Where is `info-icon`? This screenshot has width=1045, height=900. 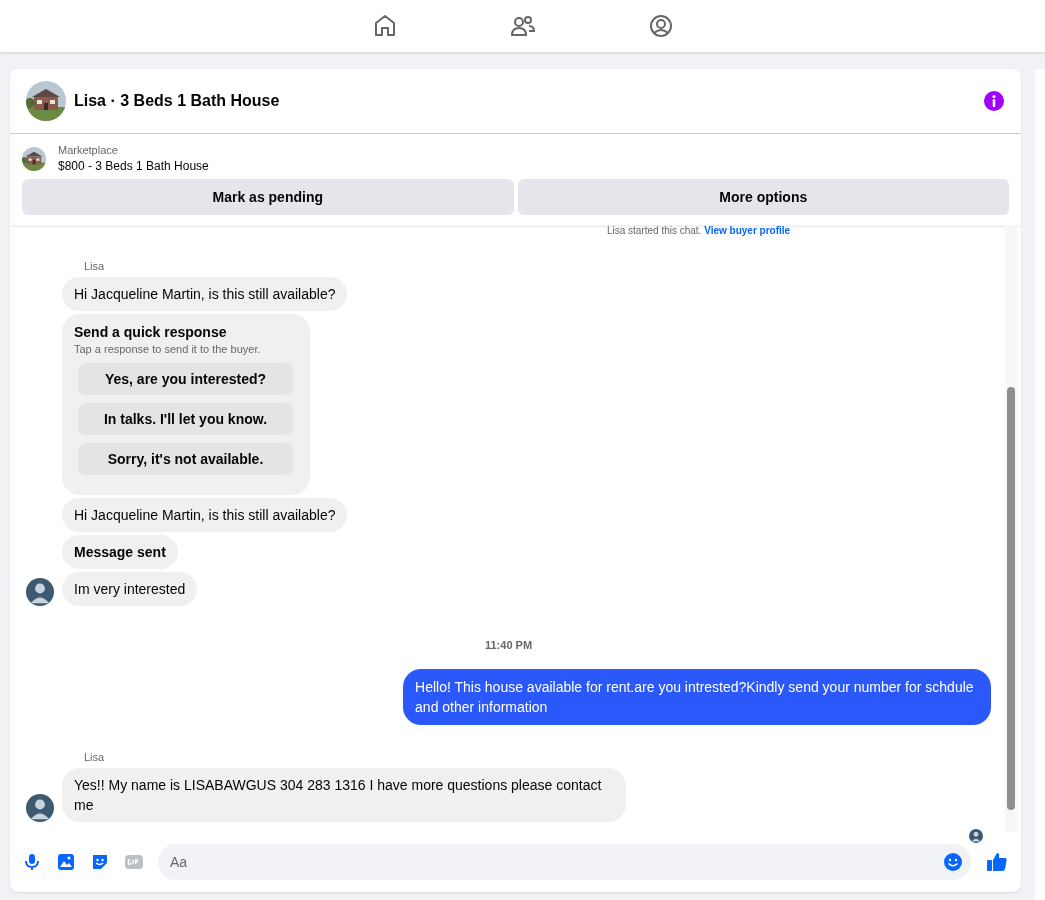
info-icon is located at coordinates (994, 101).